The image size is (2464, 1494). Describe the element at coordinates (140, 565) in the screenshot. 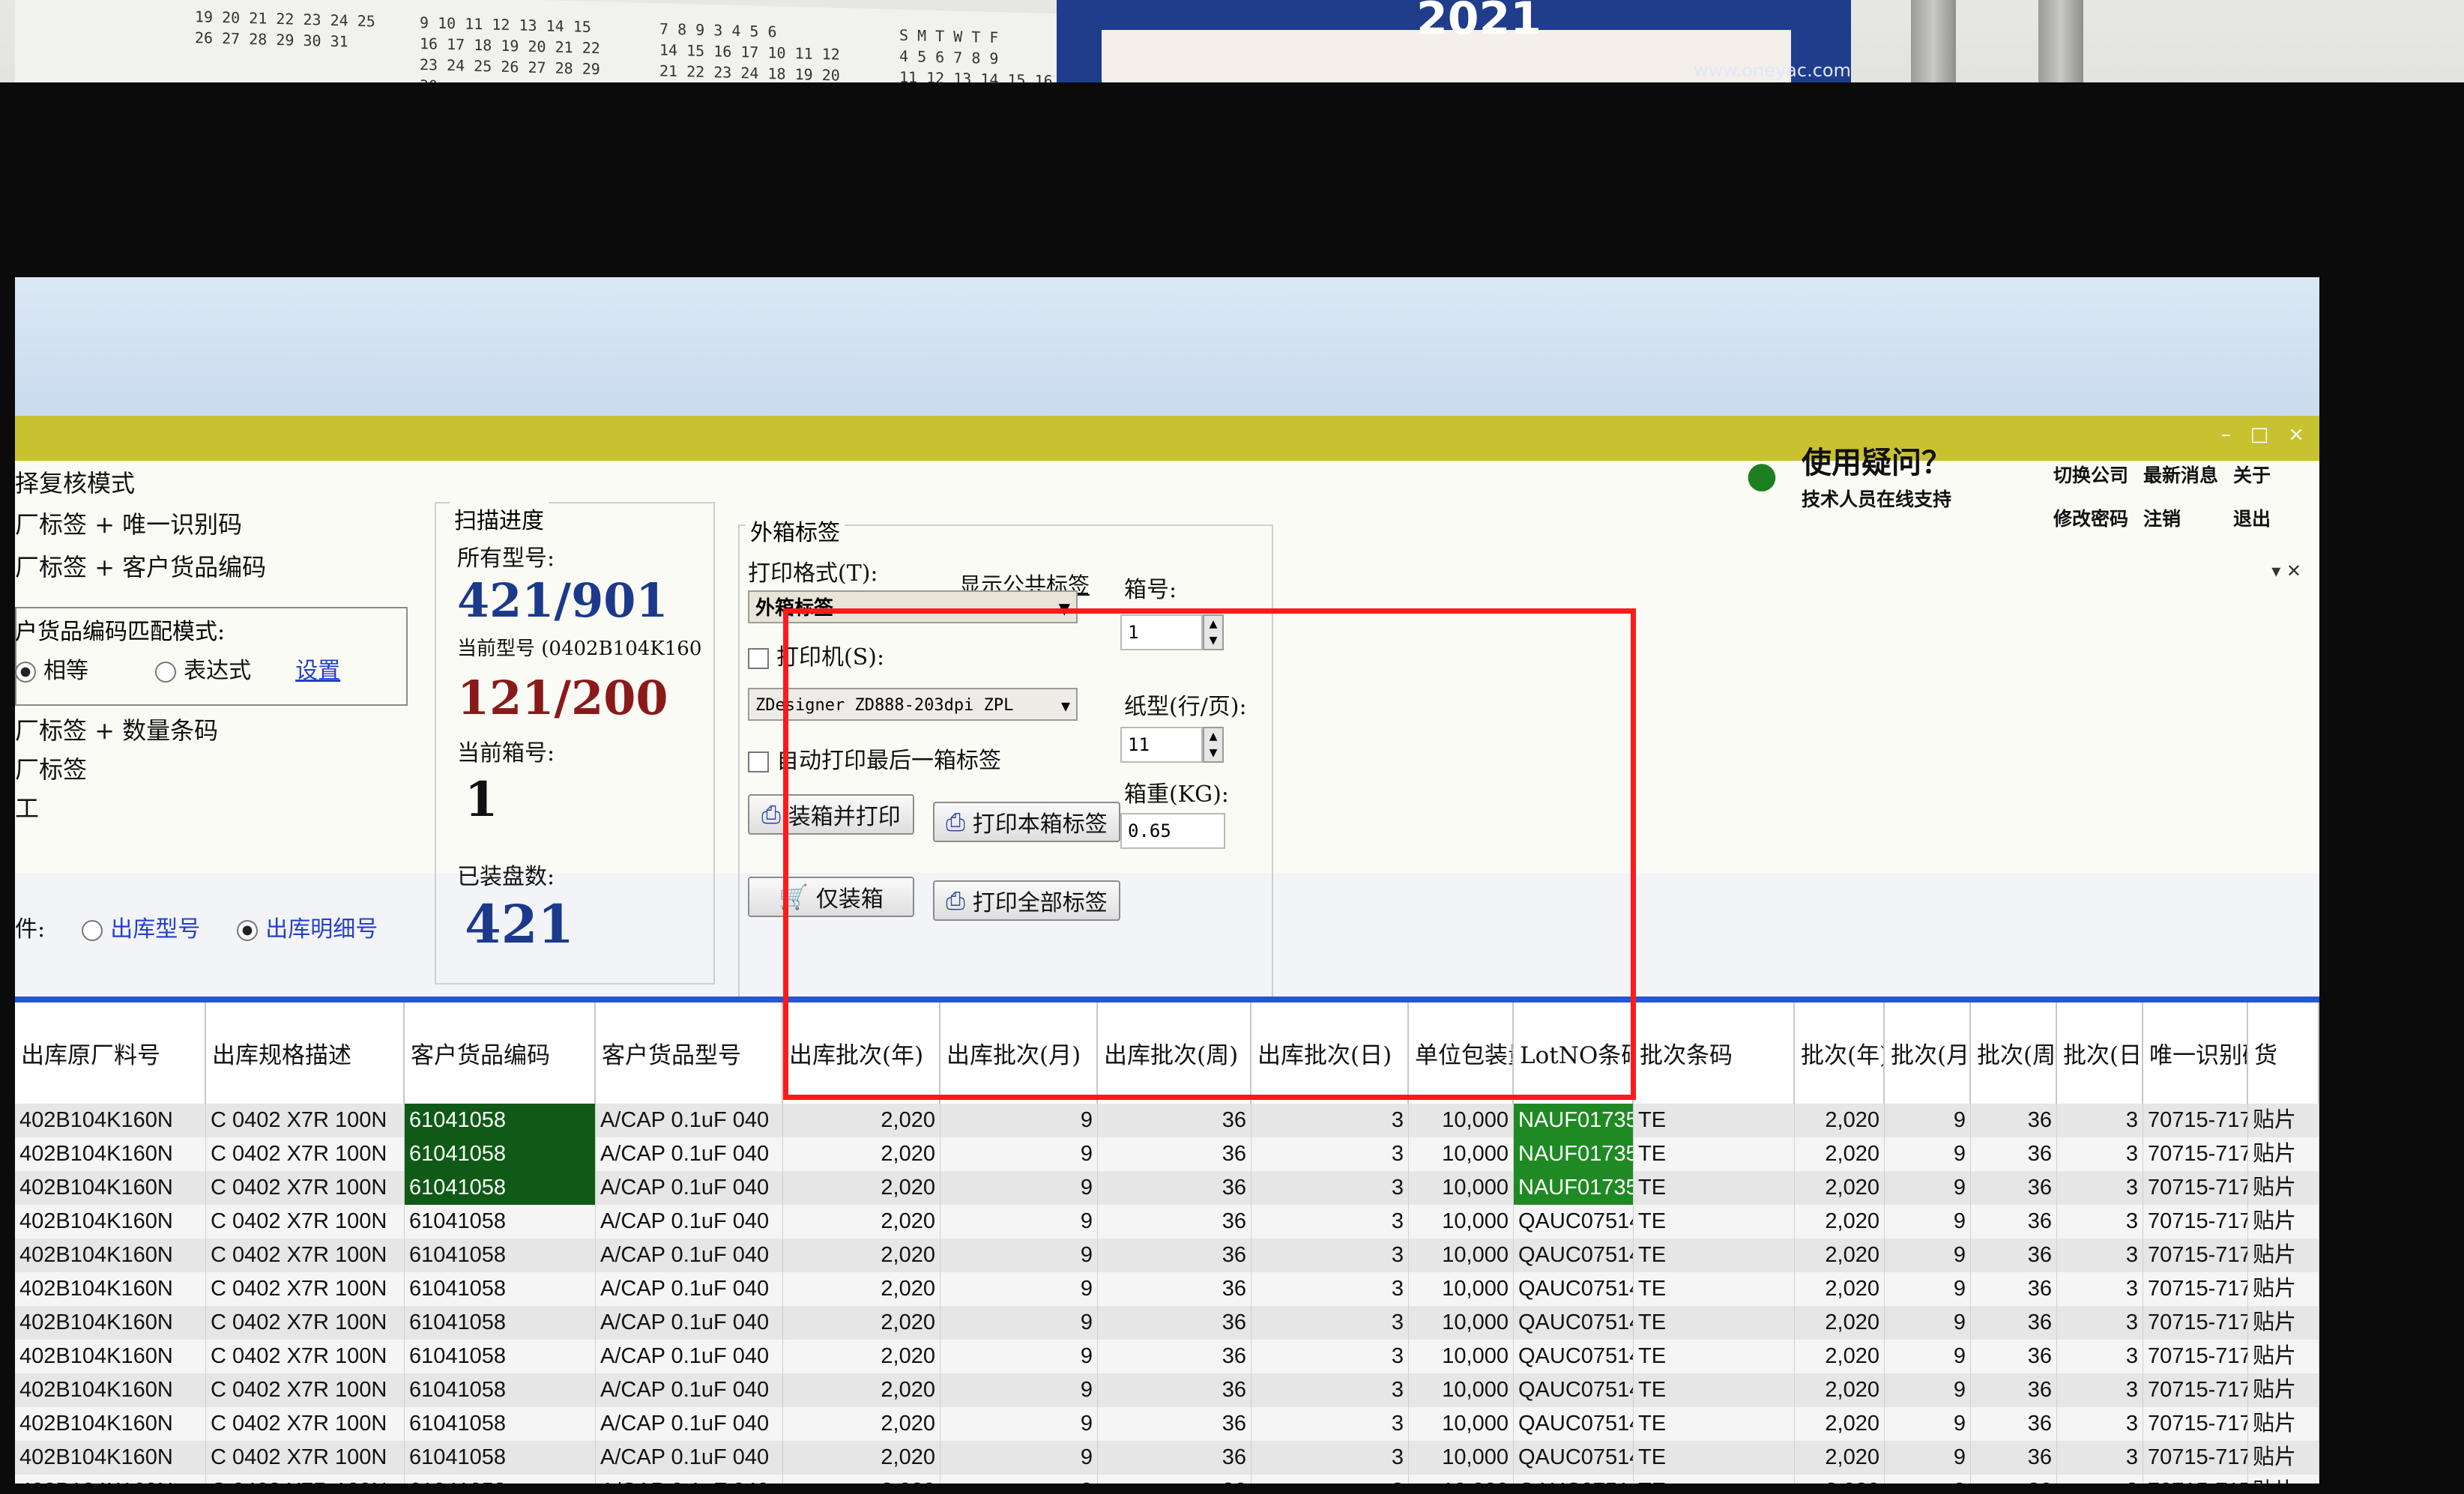

I see `verify-option-customer-code: 厂标签 + 客户货品编码` at that location.